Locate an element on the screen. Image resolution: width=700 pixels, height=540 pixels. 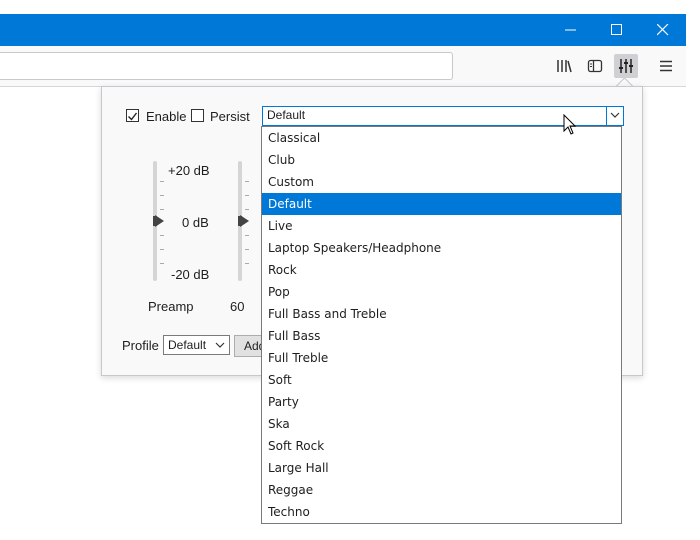
preamp-label: Preamp is located at coordinates (171, 306).